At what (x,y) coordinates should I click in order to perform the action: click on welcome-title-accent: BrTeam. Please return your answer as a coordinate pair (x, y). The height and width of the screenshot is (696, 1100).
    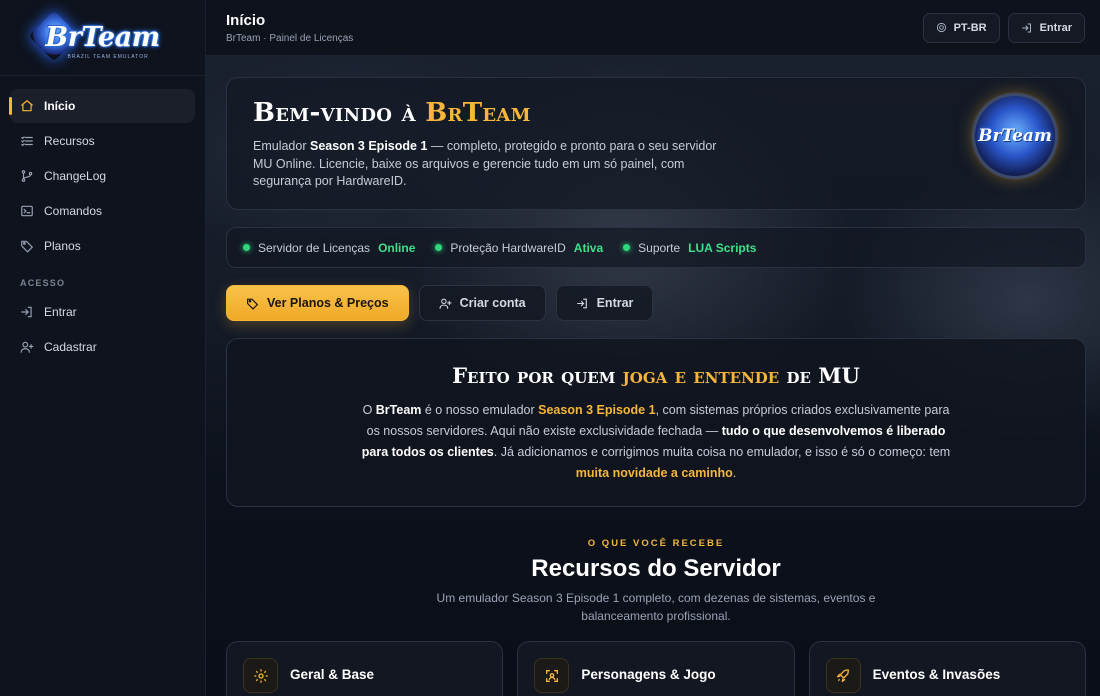
    Looking at the image, I should click on (478, 113).